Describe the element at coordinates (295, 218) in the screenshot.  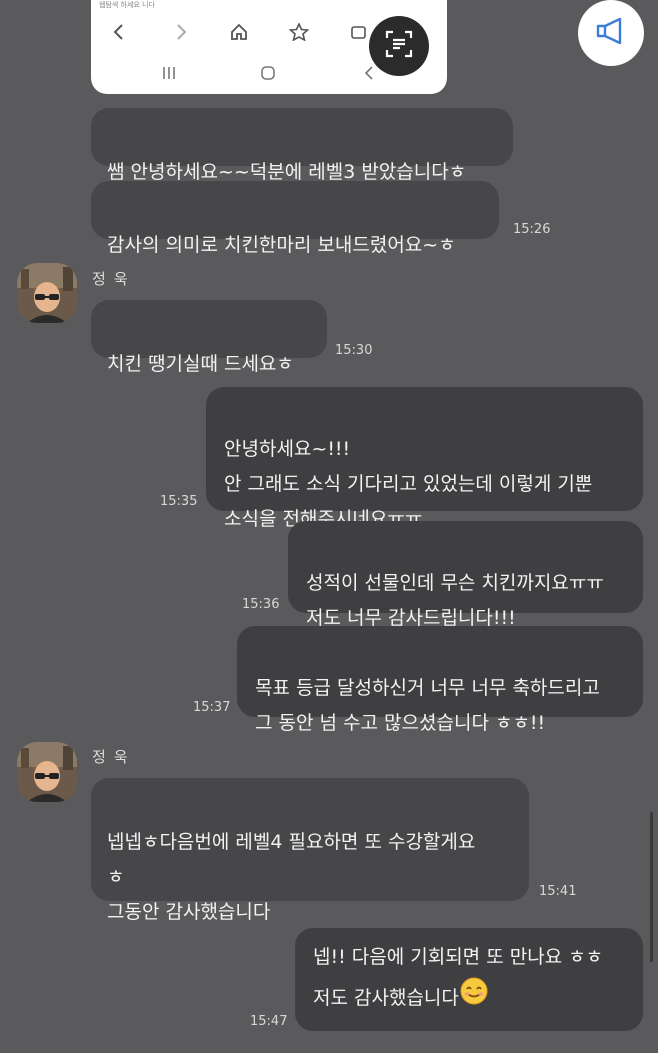
I see `message-bubble: 감사의 의미로 치킨한마리 보내드렸어요~ㅎ` at that location.